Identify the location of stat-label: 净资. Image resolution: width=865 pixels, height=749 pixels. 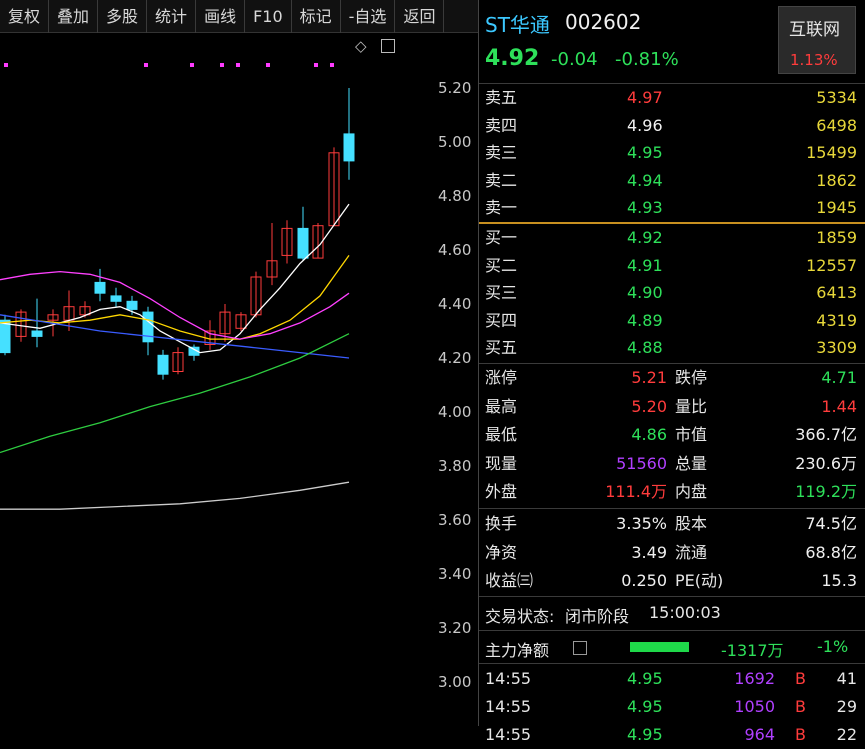
(501, 552).